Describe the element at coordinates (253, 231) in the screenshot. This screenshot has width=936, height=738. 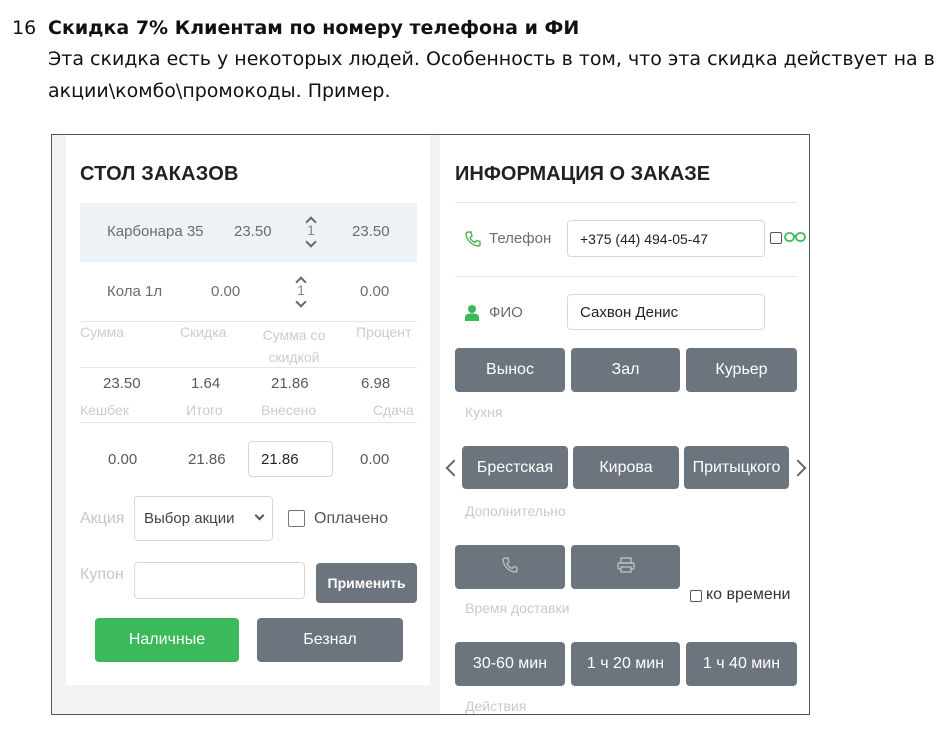
I see `item-price: 23.50` at that location.